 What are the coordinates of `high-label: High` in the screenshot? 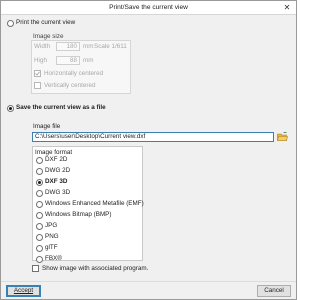 It's located at (40, 60).